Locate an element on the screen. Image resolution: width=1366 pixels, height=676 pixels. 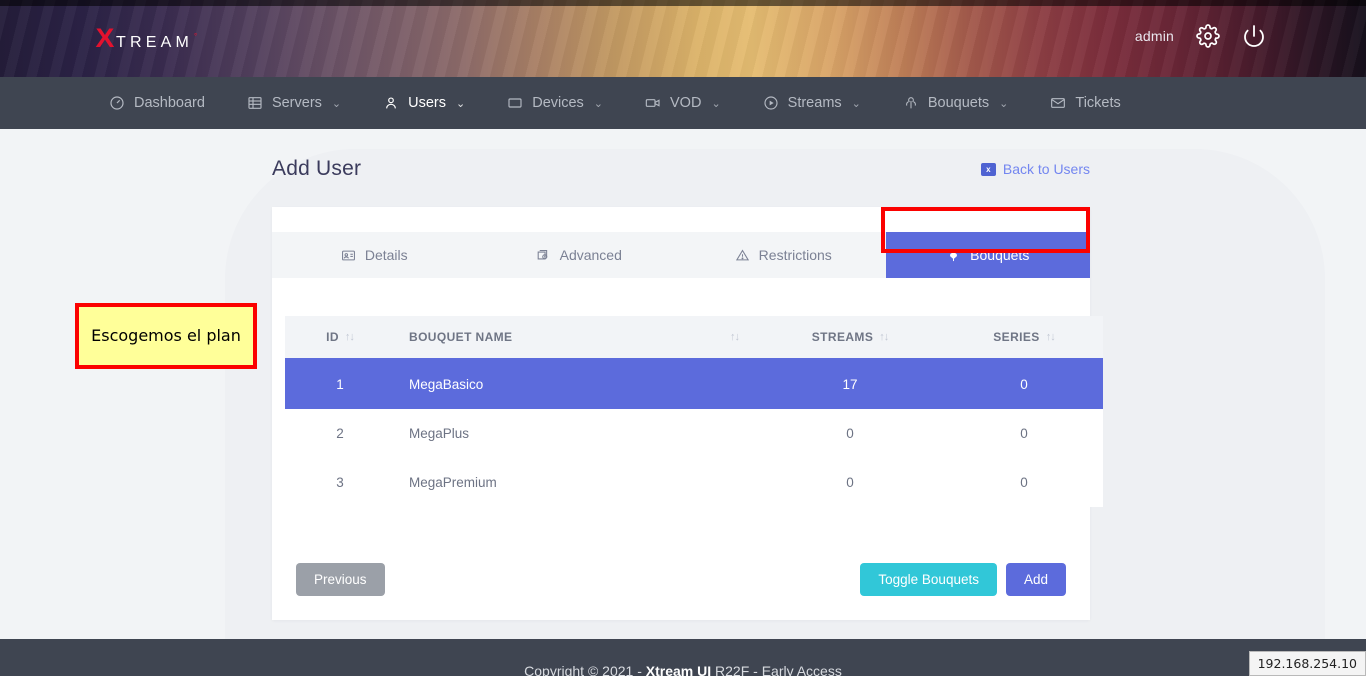
table-row: 3 MegaPremium 0 0 is located at coordinates (694, 482).